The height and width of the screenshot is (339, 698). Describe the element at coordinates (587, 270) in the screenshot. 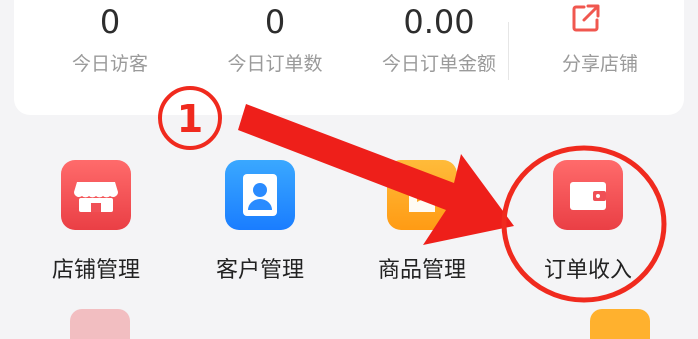

I see `menu-label: 订单收入` at that location.